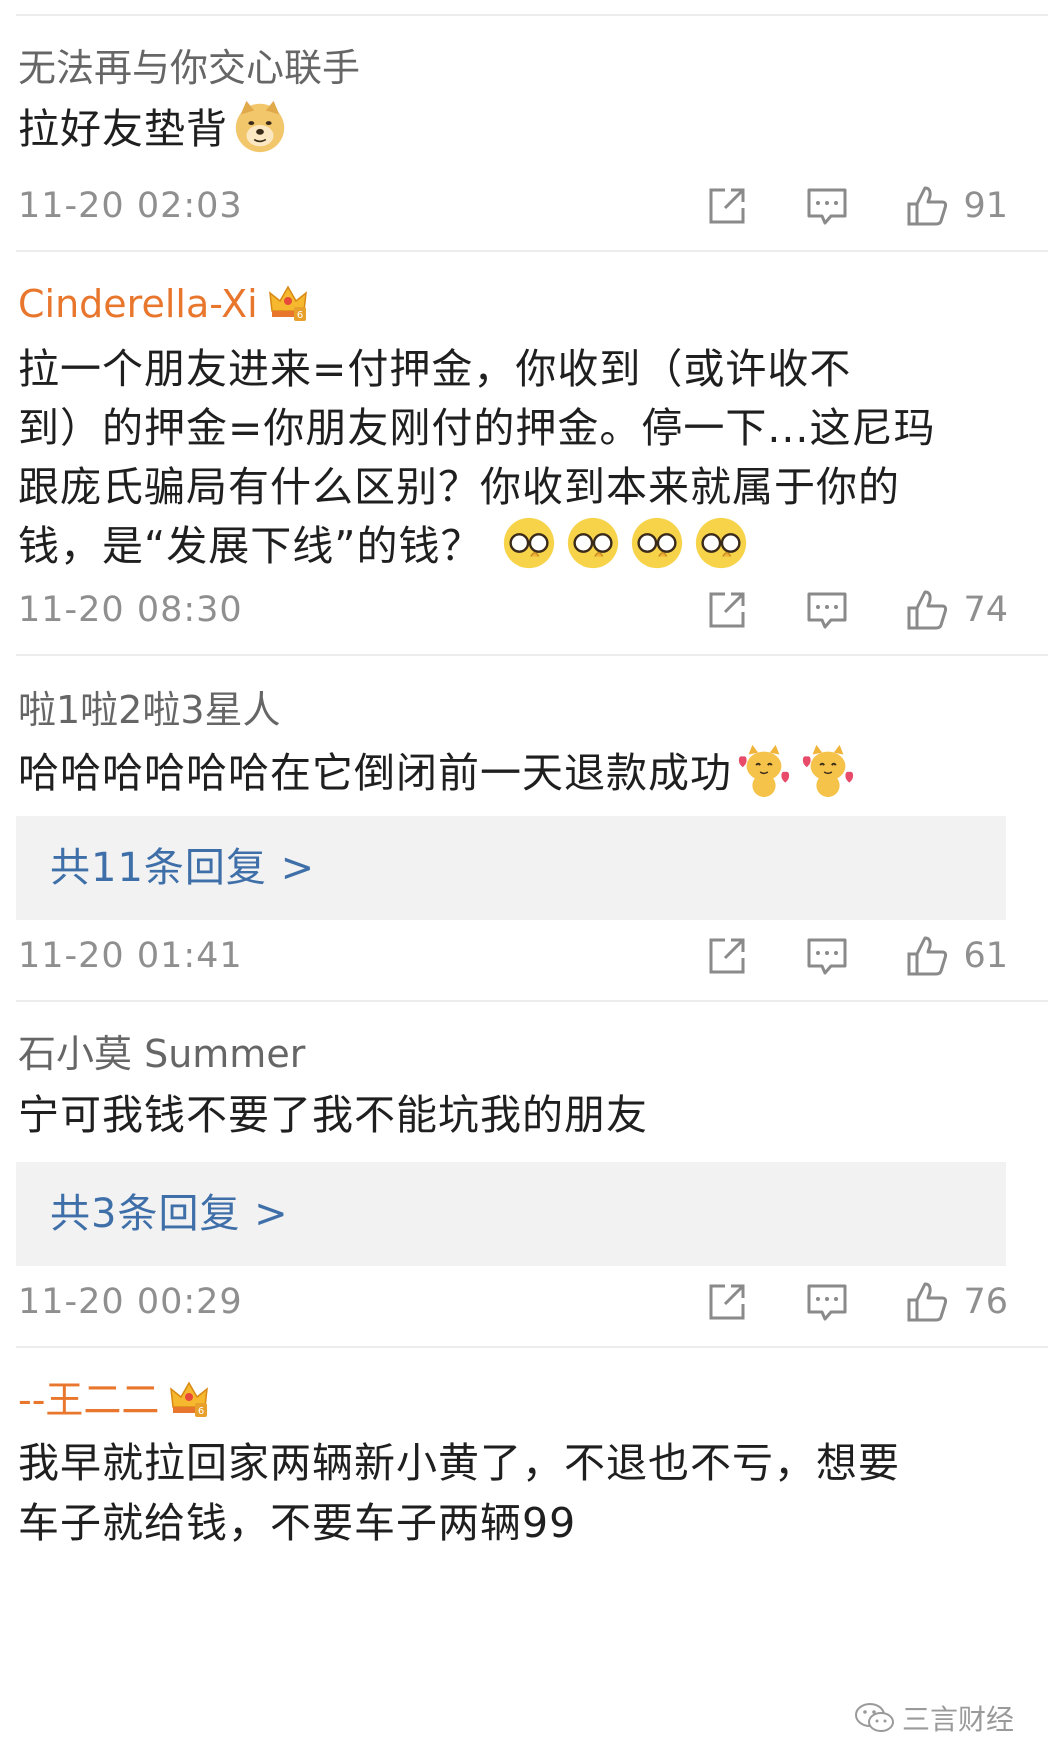 This screenshot has width=1048, height=1760. I want to click on comment-username: --王二二 6, so click(114, 1400).